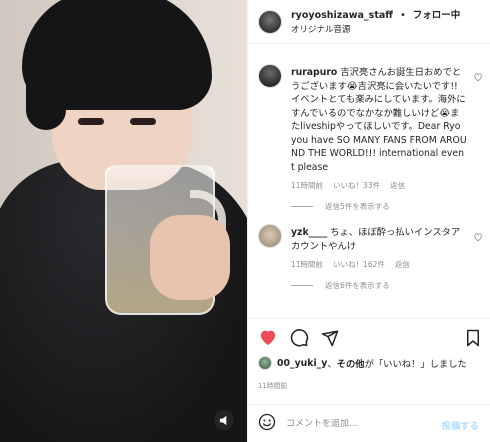 This screenshot has height=442, width=490. I want to click on likes-suffix: が「いいね！」しました, so click(415, 364).